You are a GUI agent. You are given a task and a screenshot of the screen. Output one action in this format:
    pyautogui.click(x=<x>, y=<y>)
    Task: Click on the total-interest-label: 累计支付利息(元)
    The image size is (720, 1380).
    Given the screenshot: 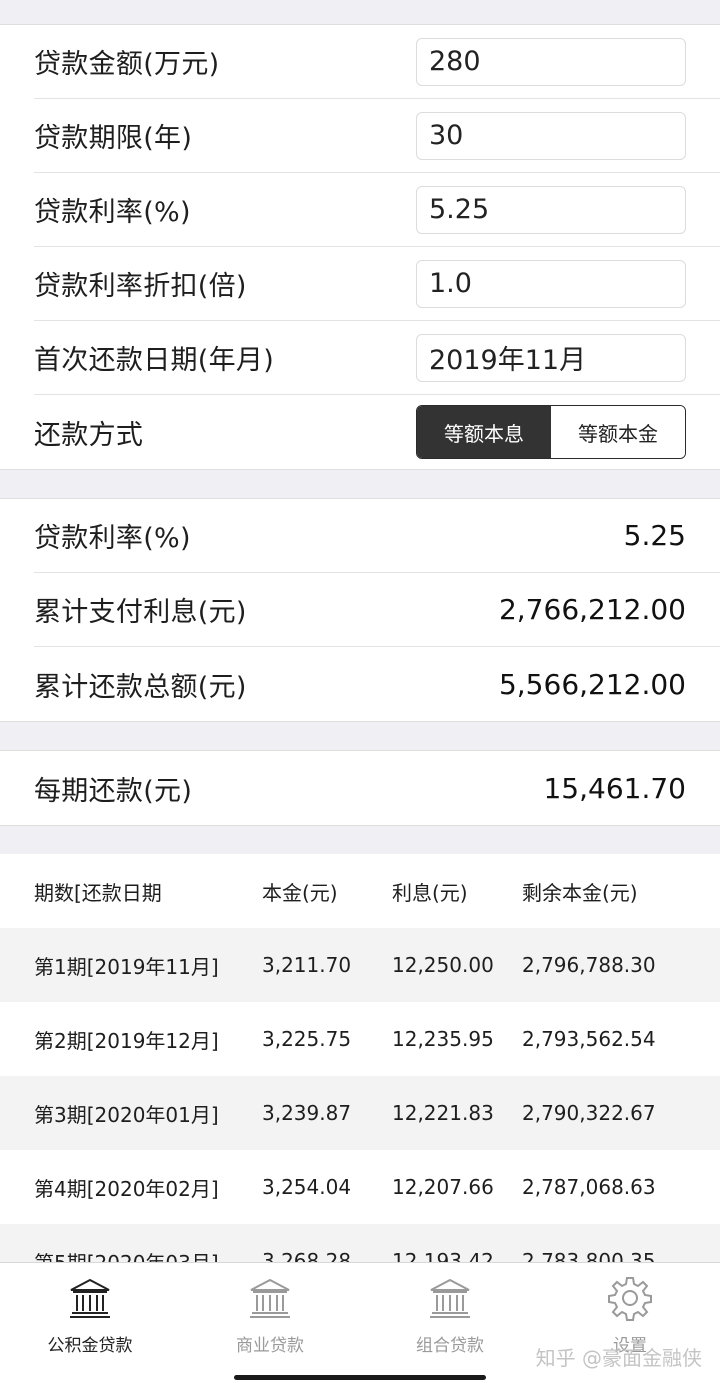 What is the action you would take?
    pyautogui.click(x=140, y=612)
    